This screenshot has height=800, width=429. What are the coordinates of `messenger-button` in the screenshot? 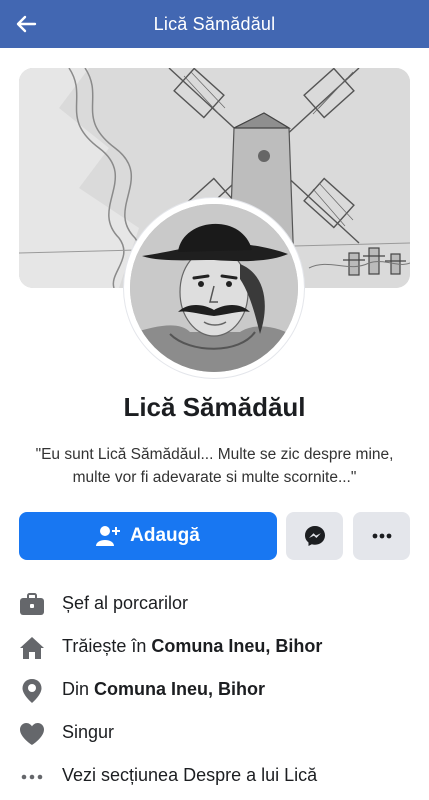 It's located at (314, 536).